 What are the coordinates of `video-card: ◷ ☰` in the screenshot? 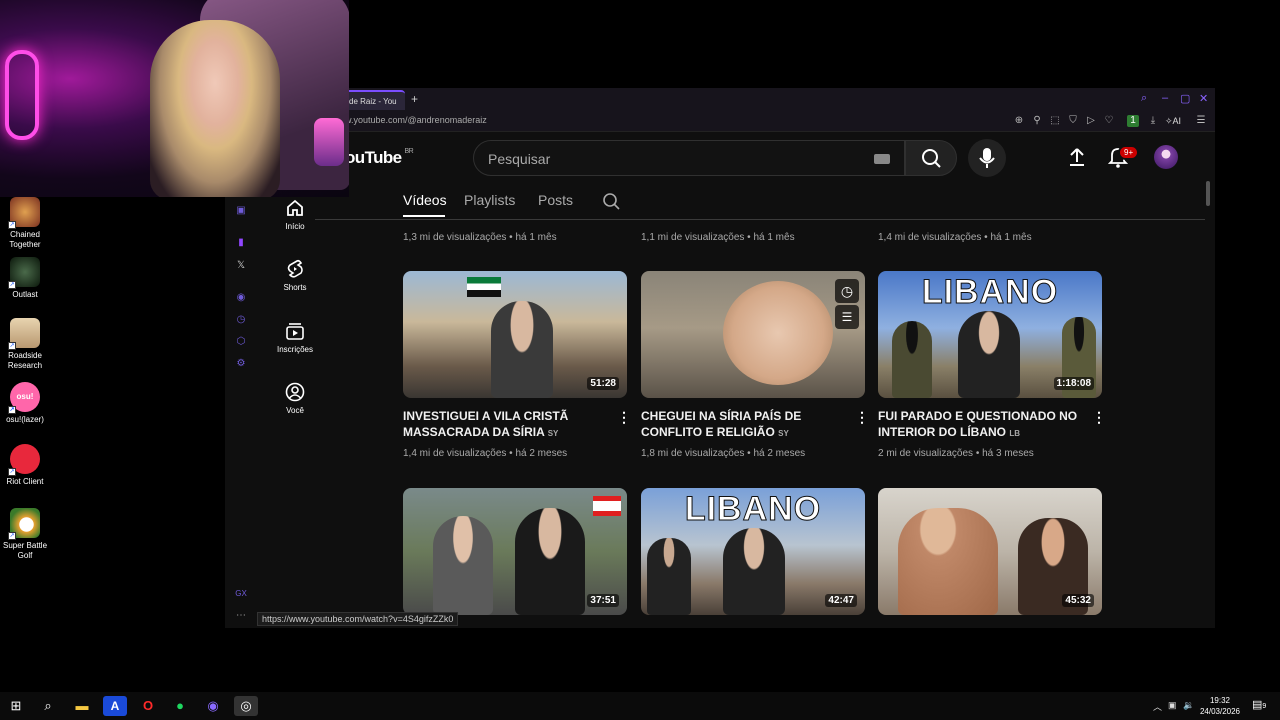 It's located at (753, 334).